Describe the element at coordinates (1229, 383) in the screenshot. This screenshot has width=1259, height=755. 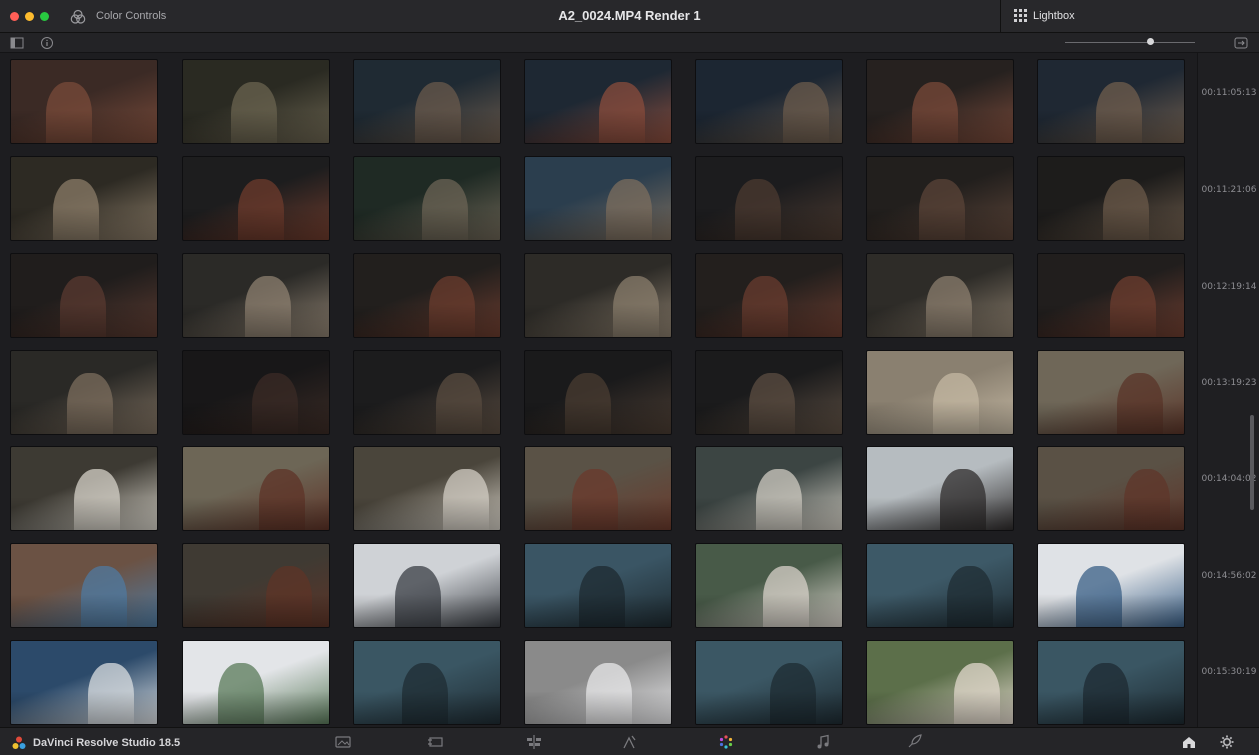
I see `row-timecode: 00:13:19:23` at that location.